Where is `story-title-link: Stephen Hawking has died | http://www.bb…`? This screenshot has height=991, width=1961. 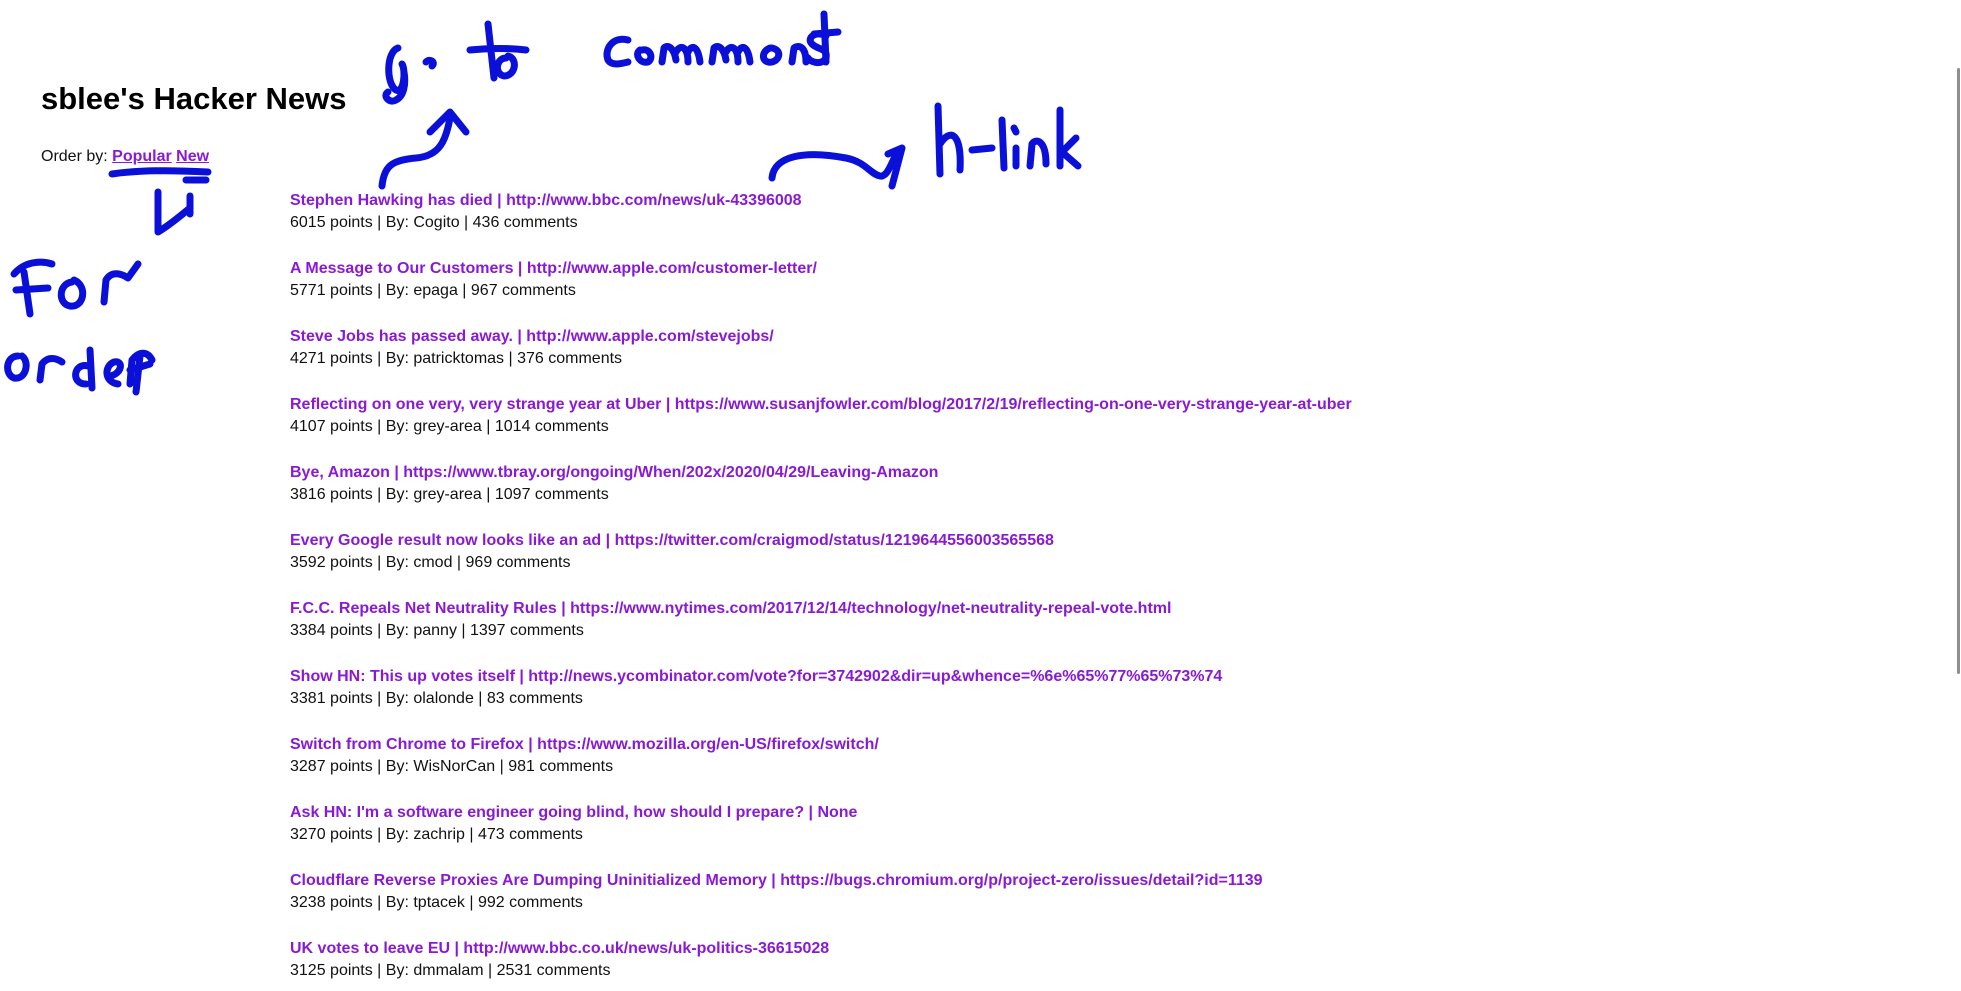 story-title-link: Stephen Hawking has died | http://www.bb… is located at coordinates (821, 201).